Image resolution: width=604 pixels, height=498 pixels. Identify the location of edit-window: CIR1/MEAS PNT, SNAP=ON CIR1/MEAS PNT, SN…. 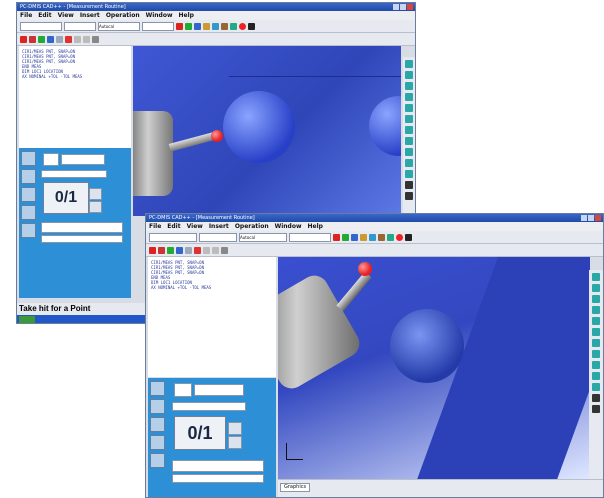
(75, 97).